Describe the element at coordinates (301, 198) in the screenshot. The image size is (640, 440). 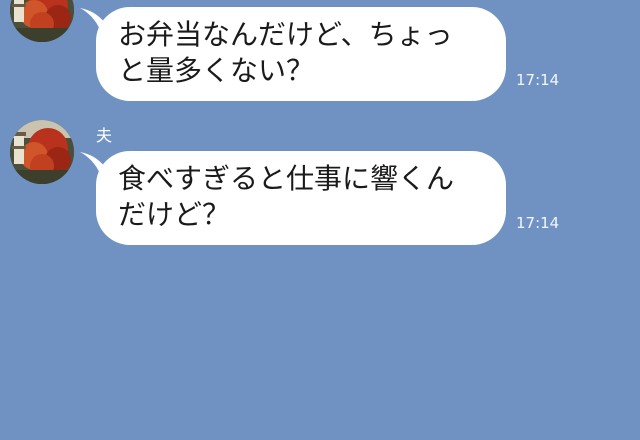
I see `message-bubble: 食べすぎると仕事に響くん だけど？` at that location.